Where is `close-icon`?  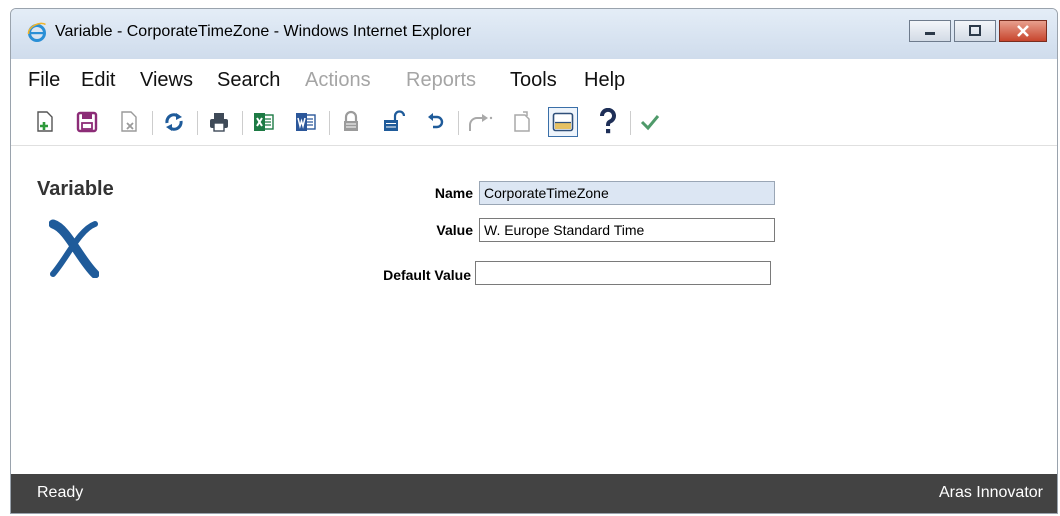
close-icon is located at coordinates (1023, 31).